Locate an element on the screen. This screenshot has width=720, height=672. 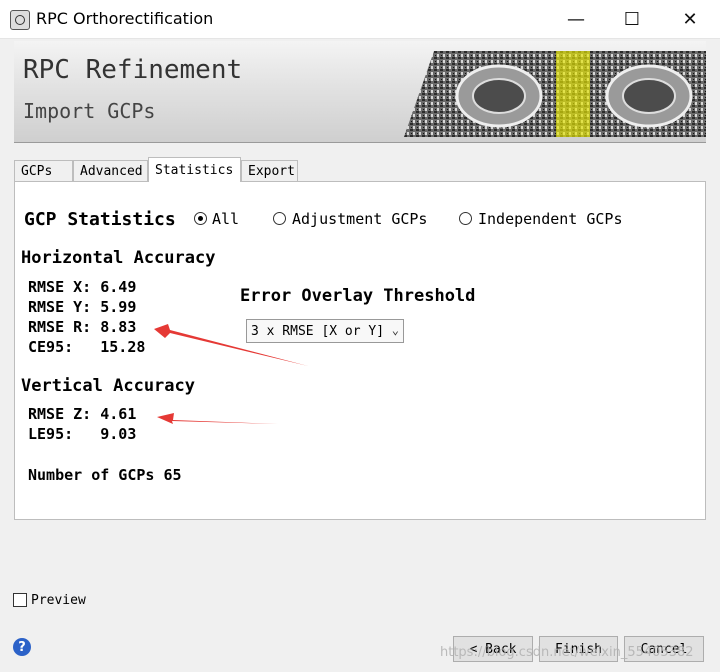
banner-subtitle: Import GCPs is located at coordinates (89, 111).